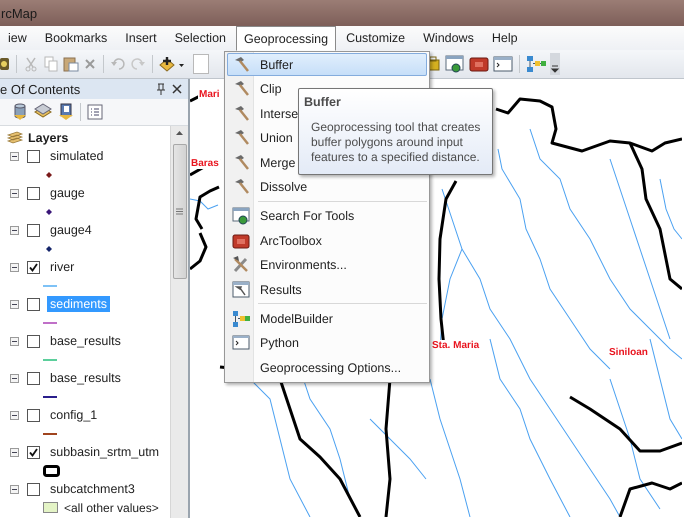 Image resolution: width=684 pixels, height=518 pixels. I want to click on panel-title: e Of Contents, so click(41, 89).